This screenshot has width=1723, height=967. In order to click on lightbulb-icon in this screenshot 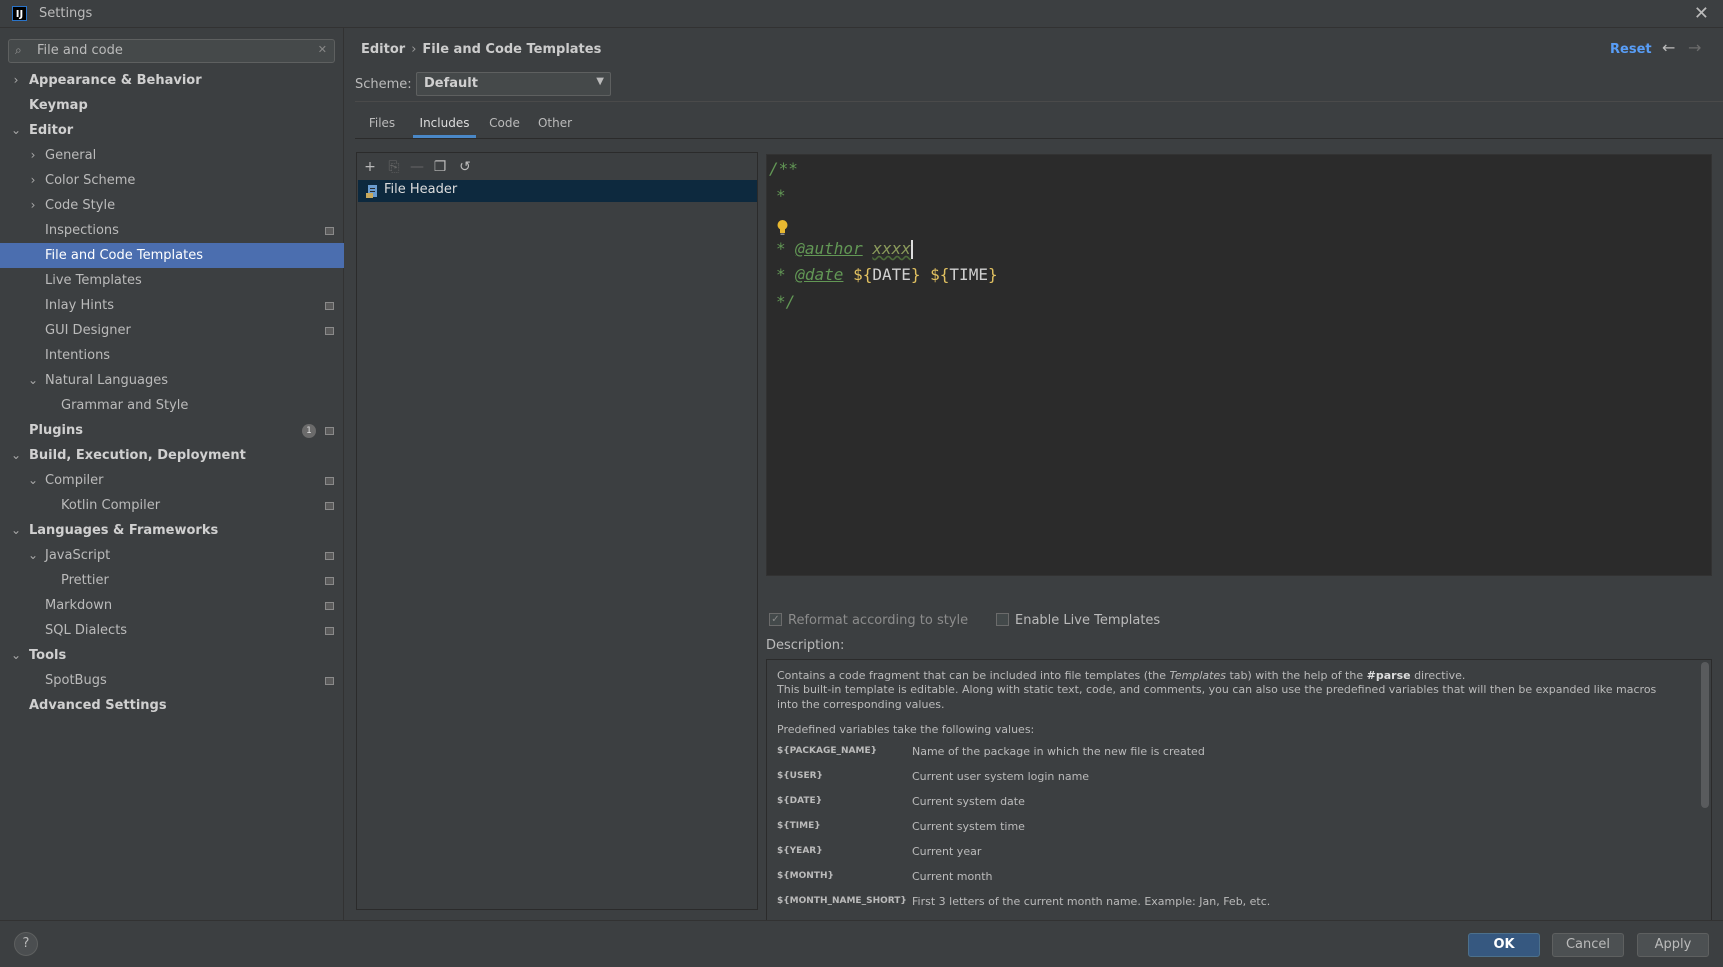, I will do `click(782, 227)`.